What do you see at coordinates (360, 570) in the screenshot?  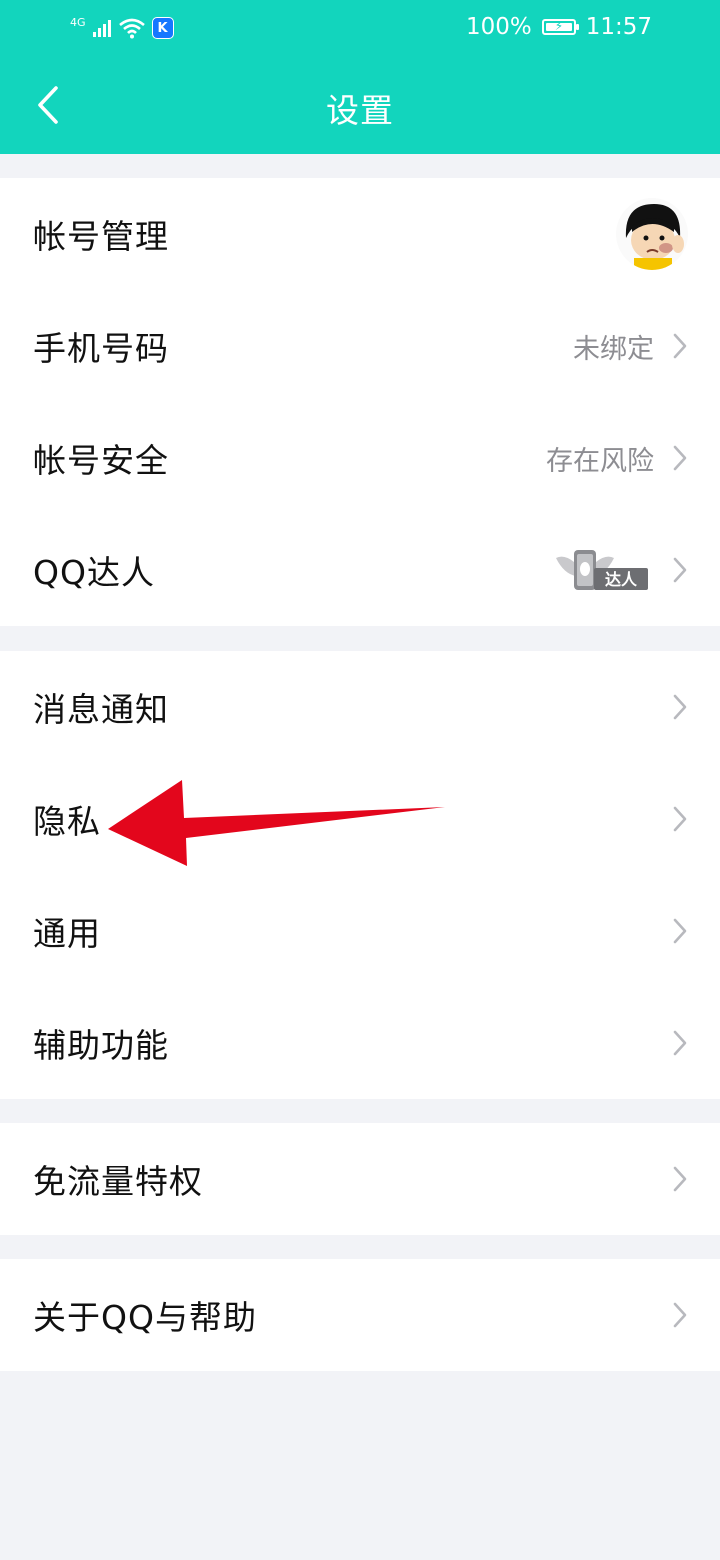 I see `settings-item-qq-master: QQ达人 达人` at bounding box center [360, 570].